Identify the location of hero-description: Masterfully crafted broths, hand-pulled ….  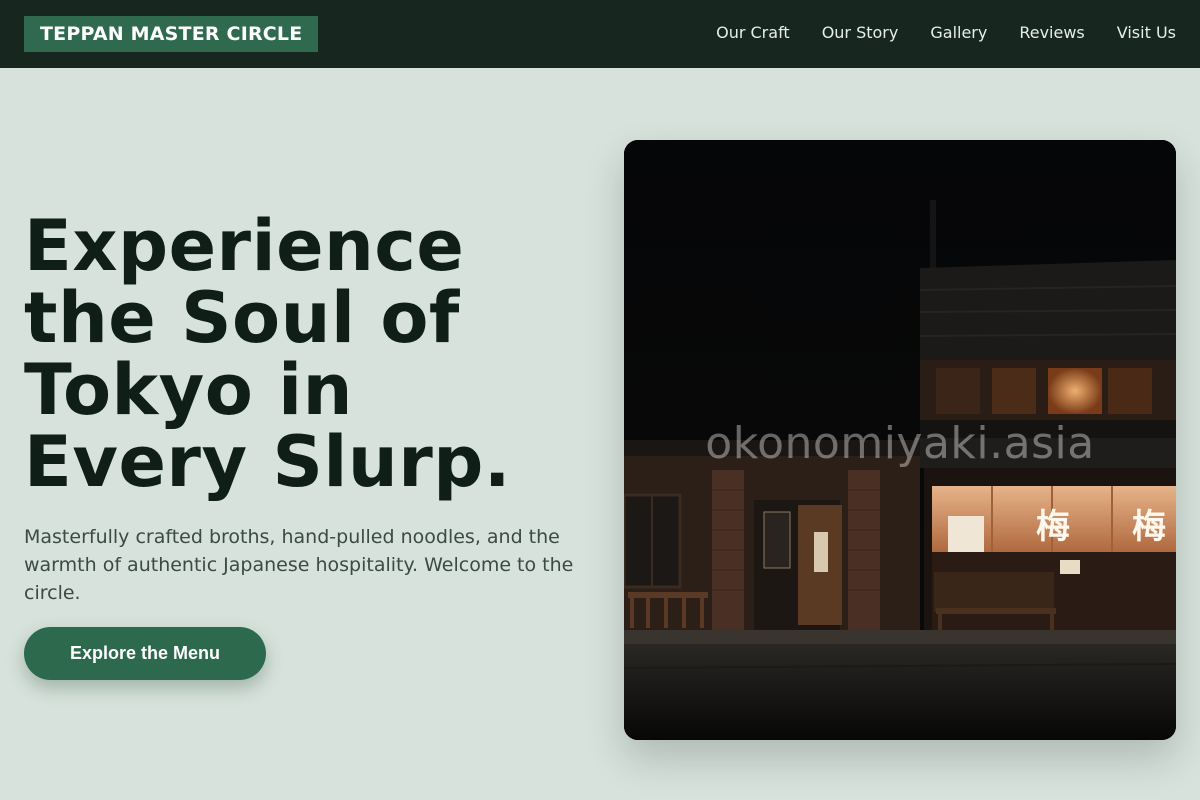
(299, 565).